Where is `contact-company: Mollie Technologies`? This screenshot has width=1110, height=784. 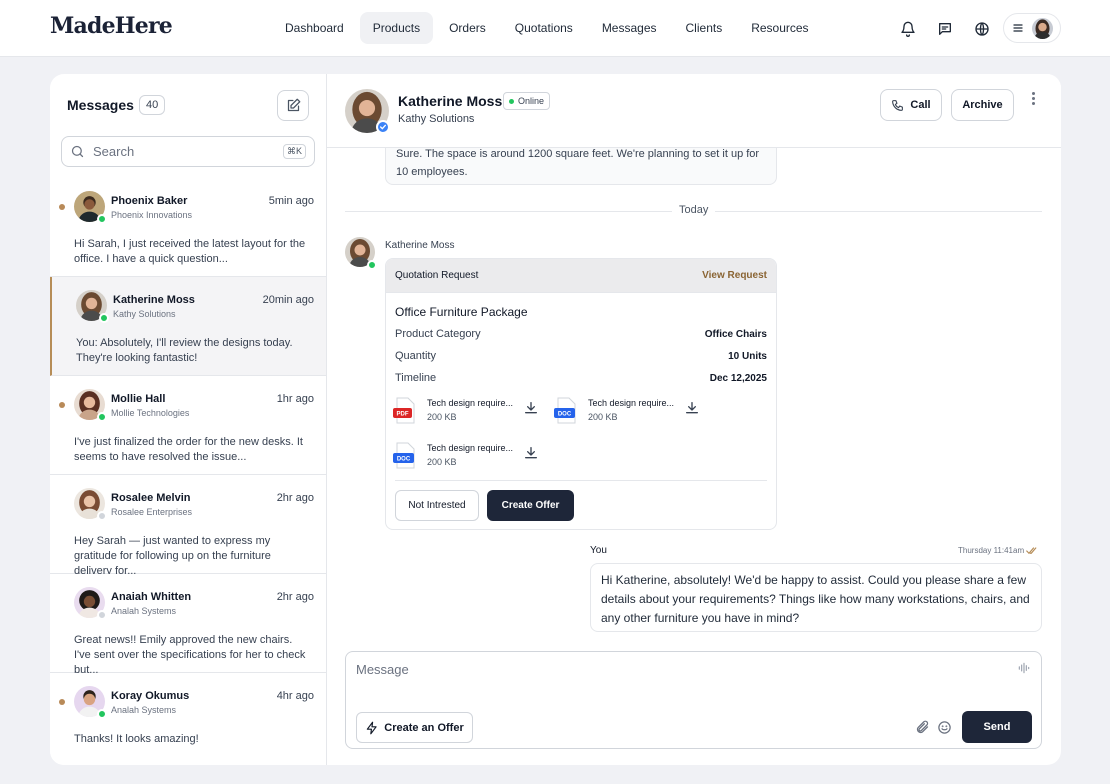
contact-company: Mollie Technologies is located at coordinates (150, 413).